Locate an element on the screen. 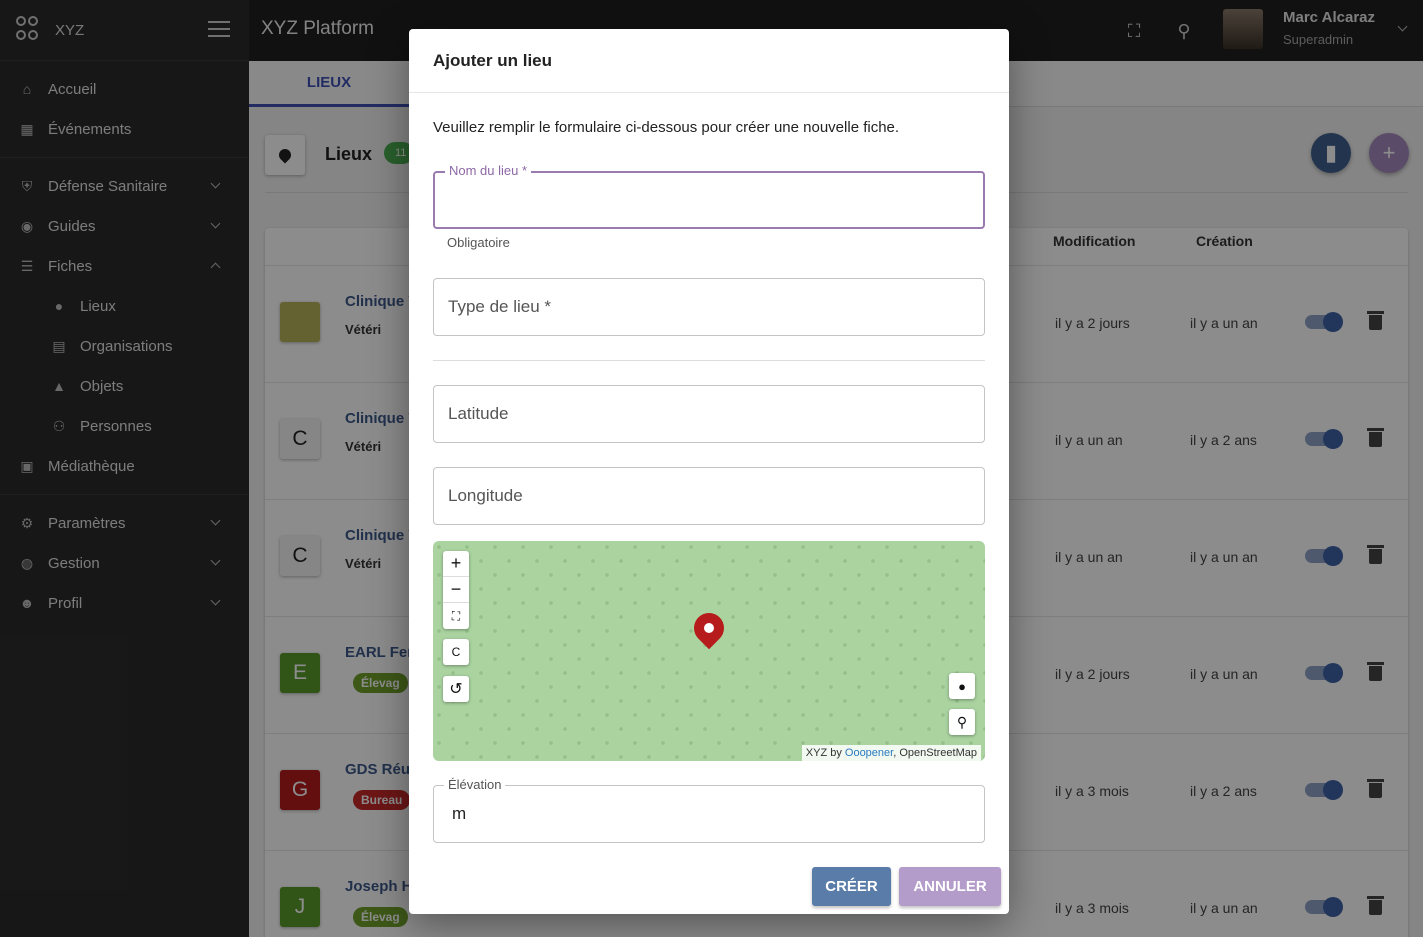 The height and width of the screenshot is (937, 1423). longitude-field: Longitude is located at coordinates (709, 496).